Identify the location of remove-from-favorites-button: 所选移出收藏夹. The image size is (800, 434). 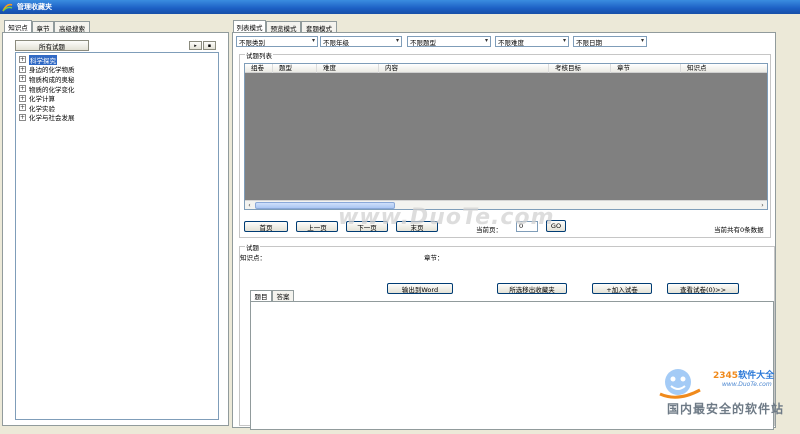
(532, 288).